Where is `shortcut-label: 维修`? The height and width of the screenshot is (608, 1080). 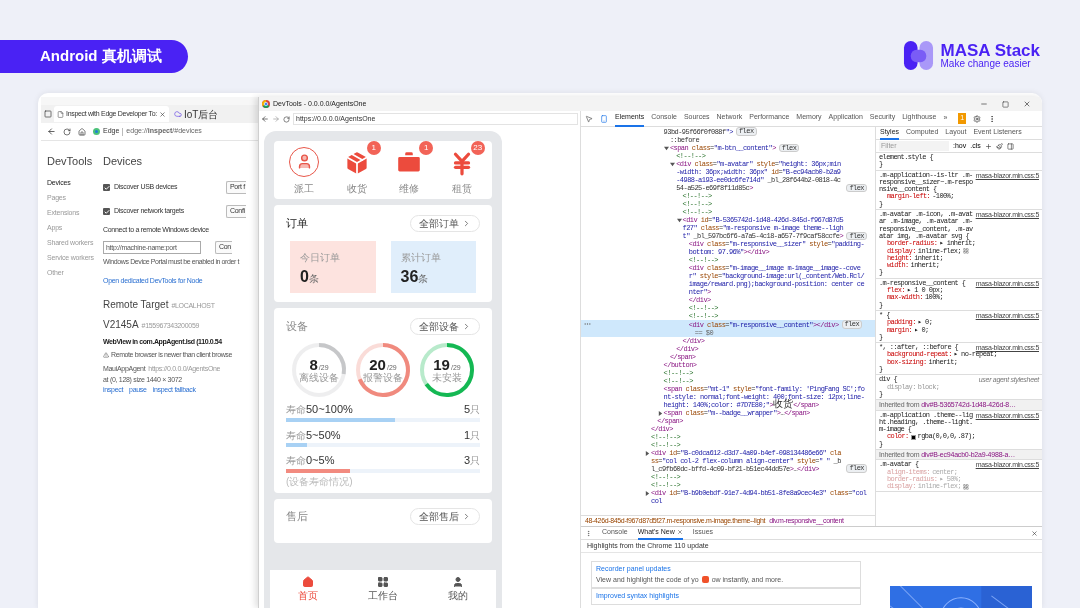 shortcut-label: 维修 is located at coordinates (409, 188).